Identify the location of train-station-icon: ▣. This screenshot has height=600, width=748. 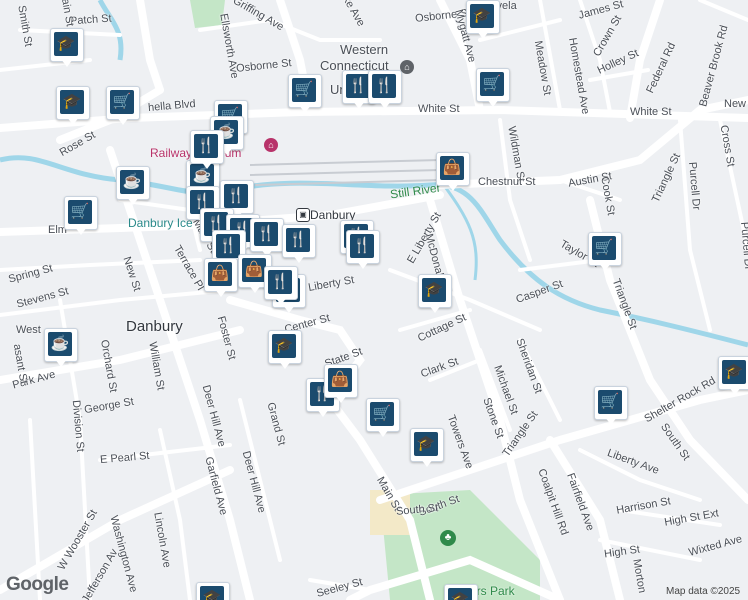
(303, 215).